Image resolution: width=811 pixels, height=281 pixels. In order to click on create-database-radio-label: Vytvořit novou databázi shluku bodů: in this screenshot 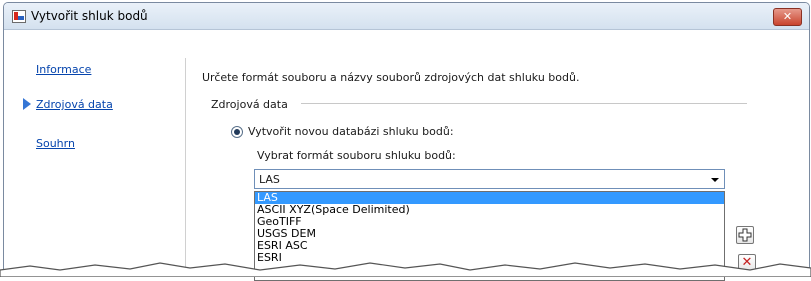, I will do `click(351, 131)`.